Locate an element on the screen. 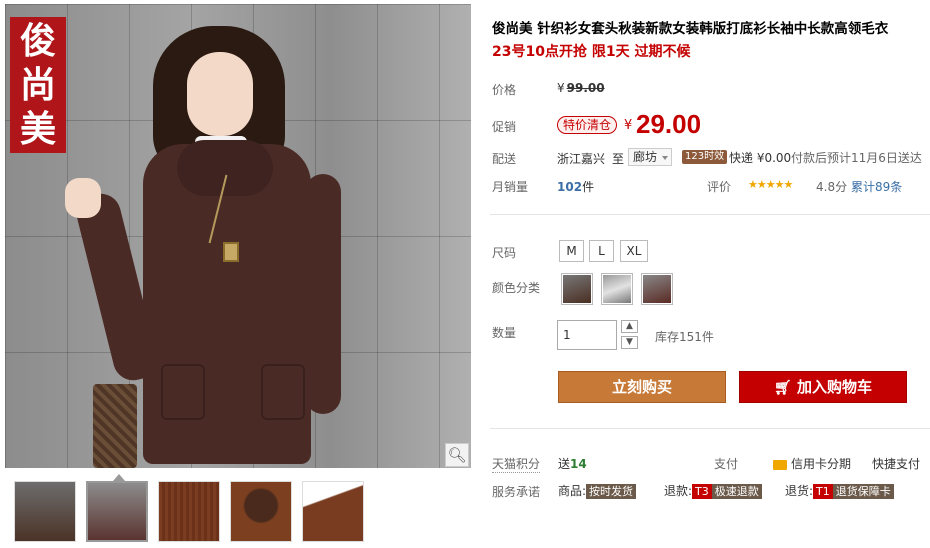 This screenshot has width=930, height=548. size-option-m: M is located at coordinates (571, 251).